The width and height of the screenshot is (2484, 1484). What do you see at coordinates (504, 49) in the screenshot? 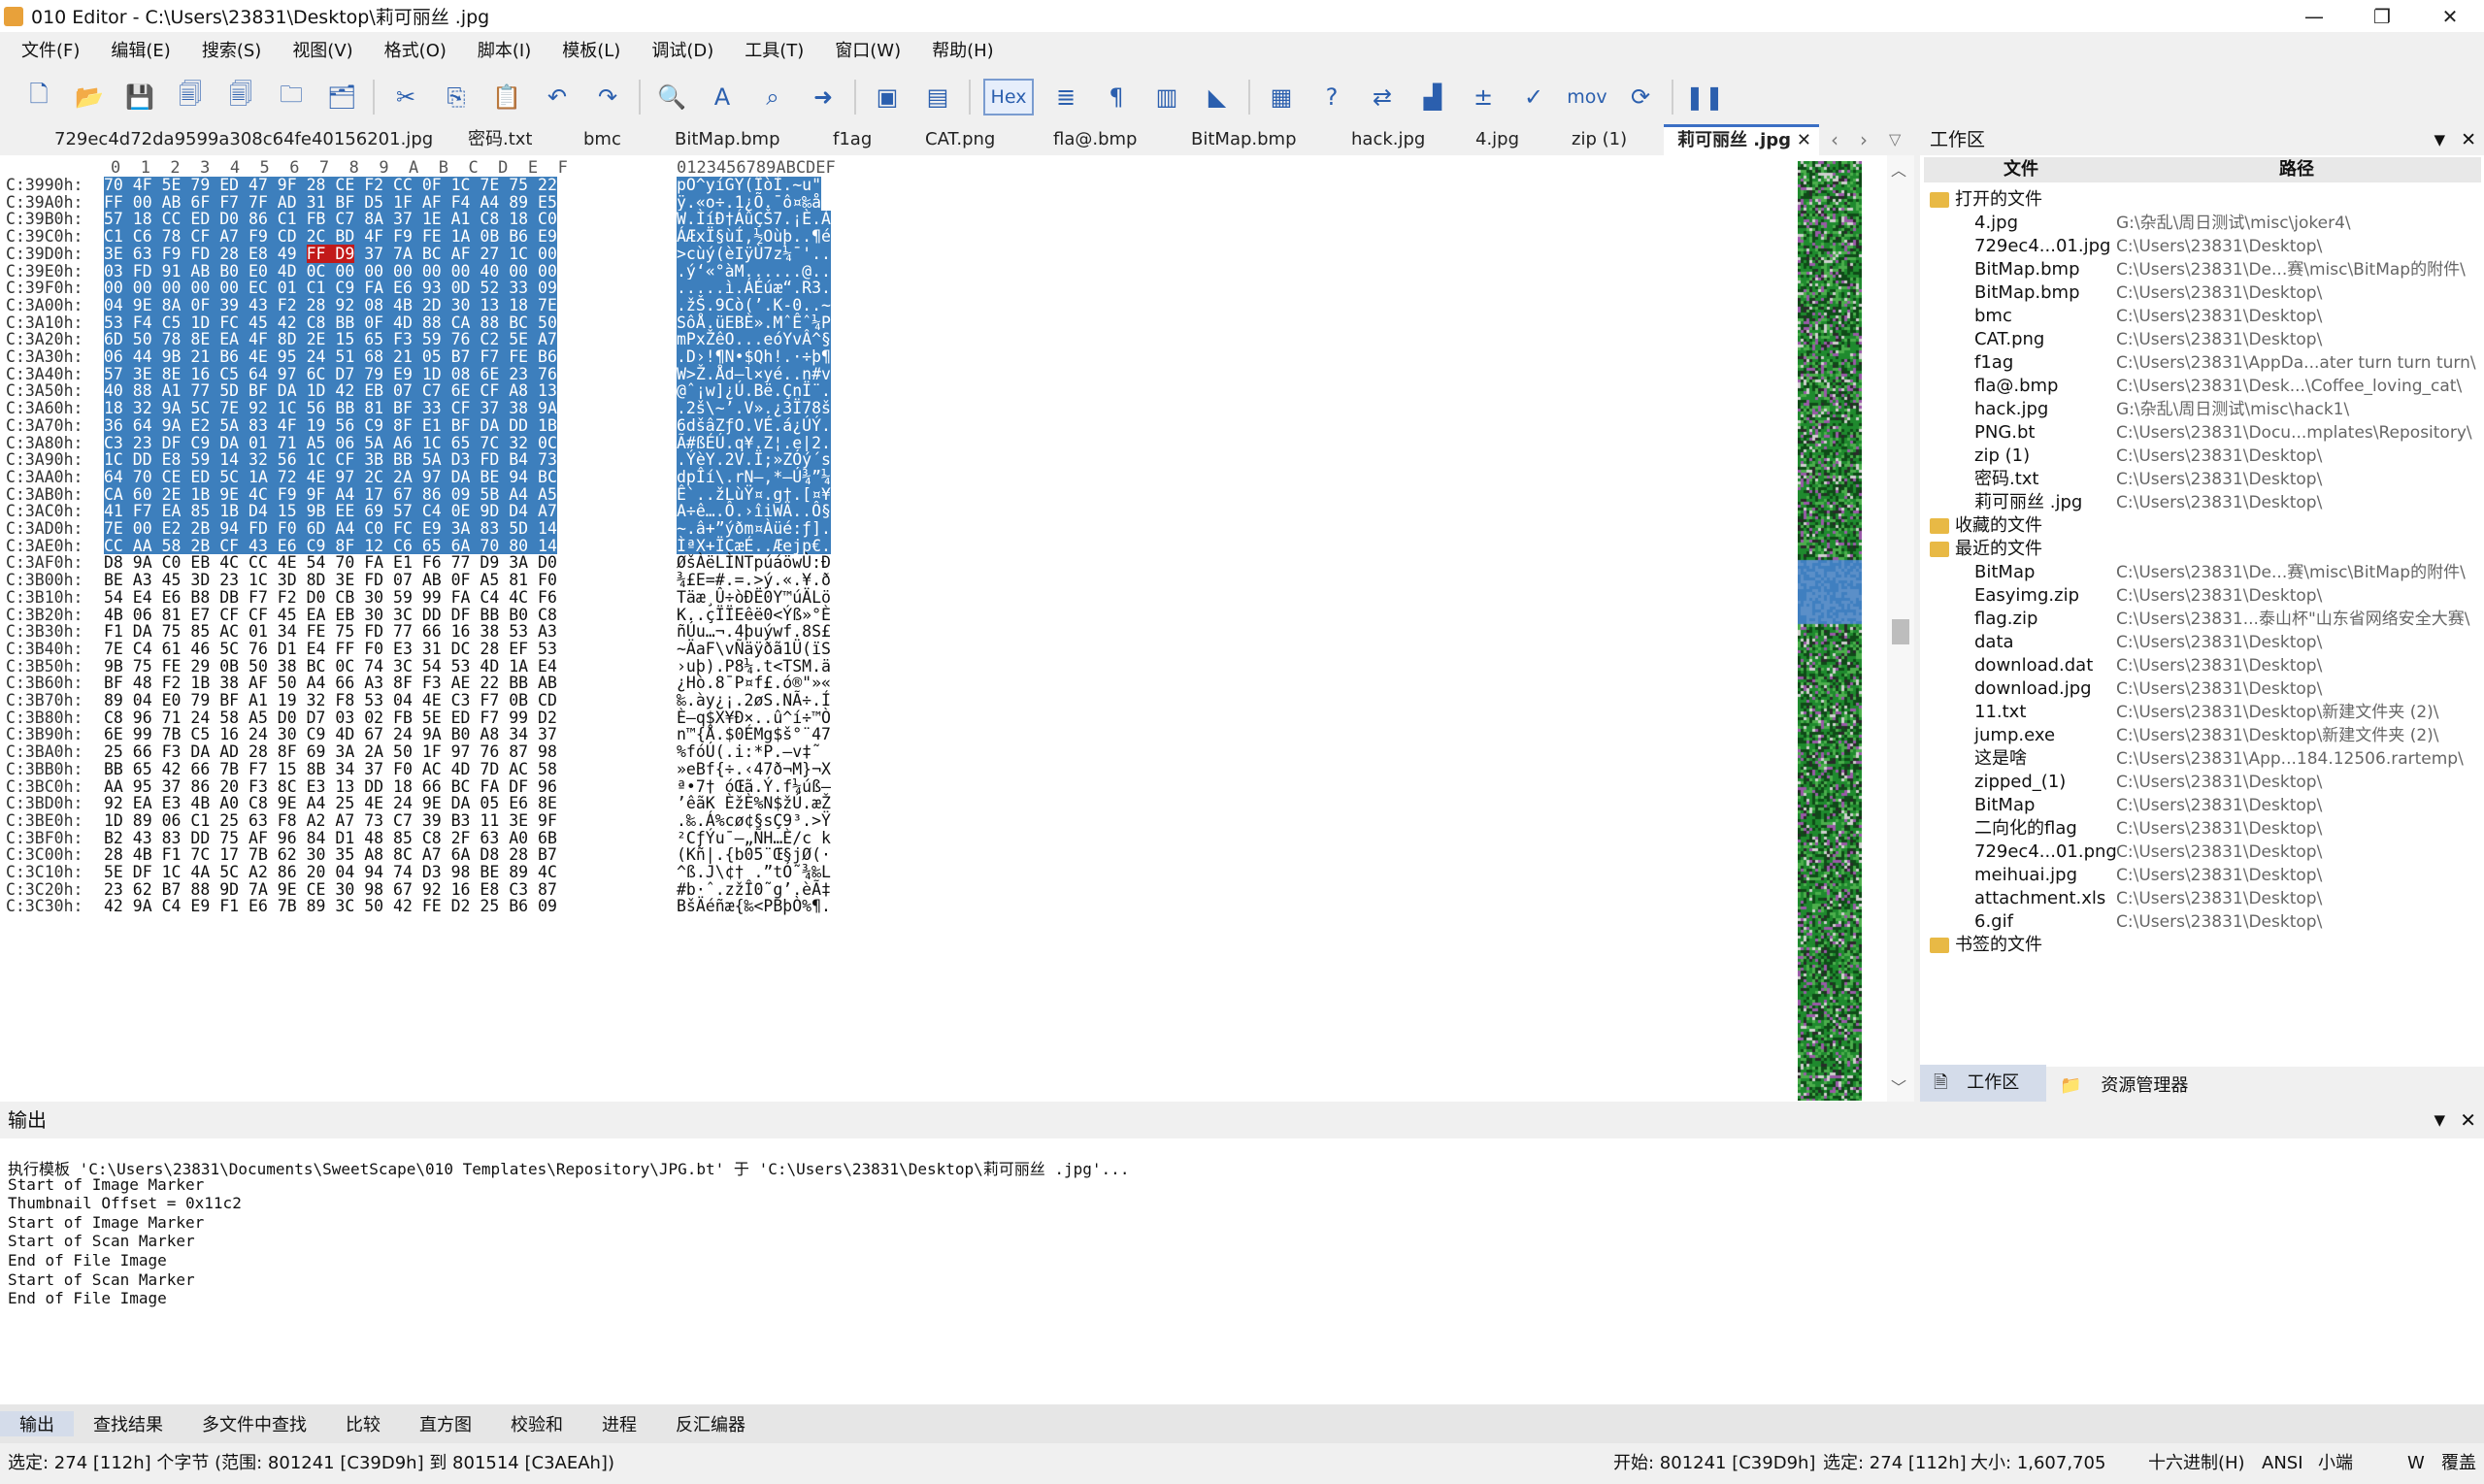
I see `menu-item: 脚本(I)` at bounding box center [504, 49].